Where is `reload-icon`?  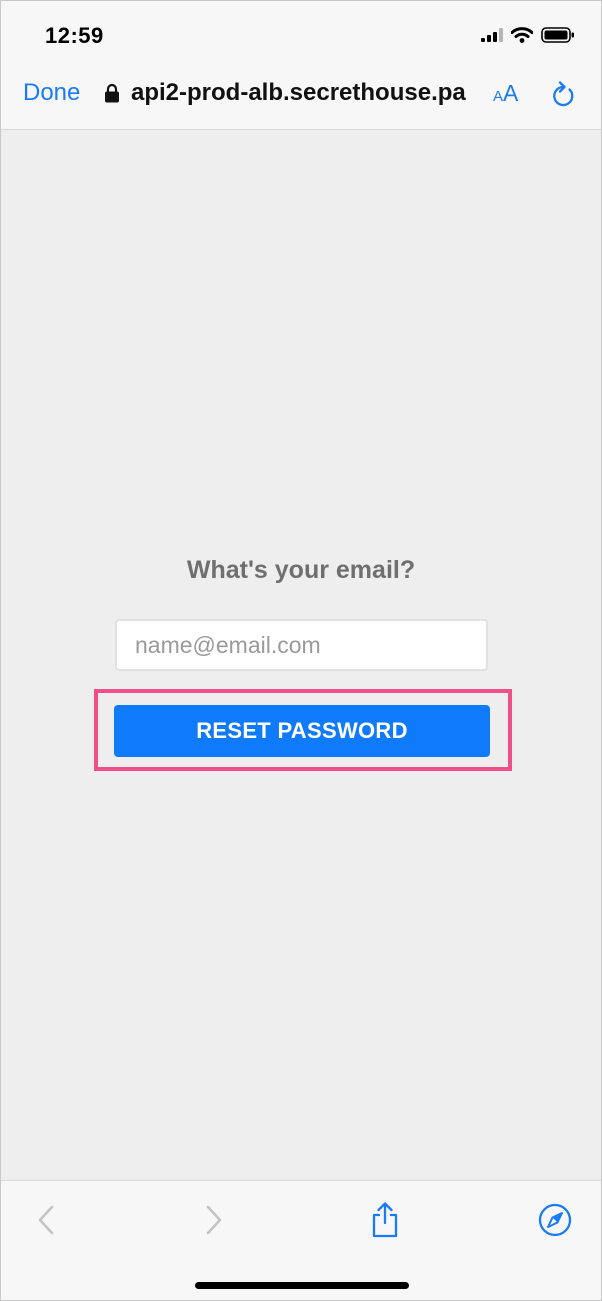 reload-icon is located at coordinates (563, 94).